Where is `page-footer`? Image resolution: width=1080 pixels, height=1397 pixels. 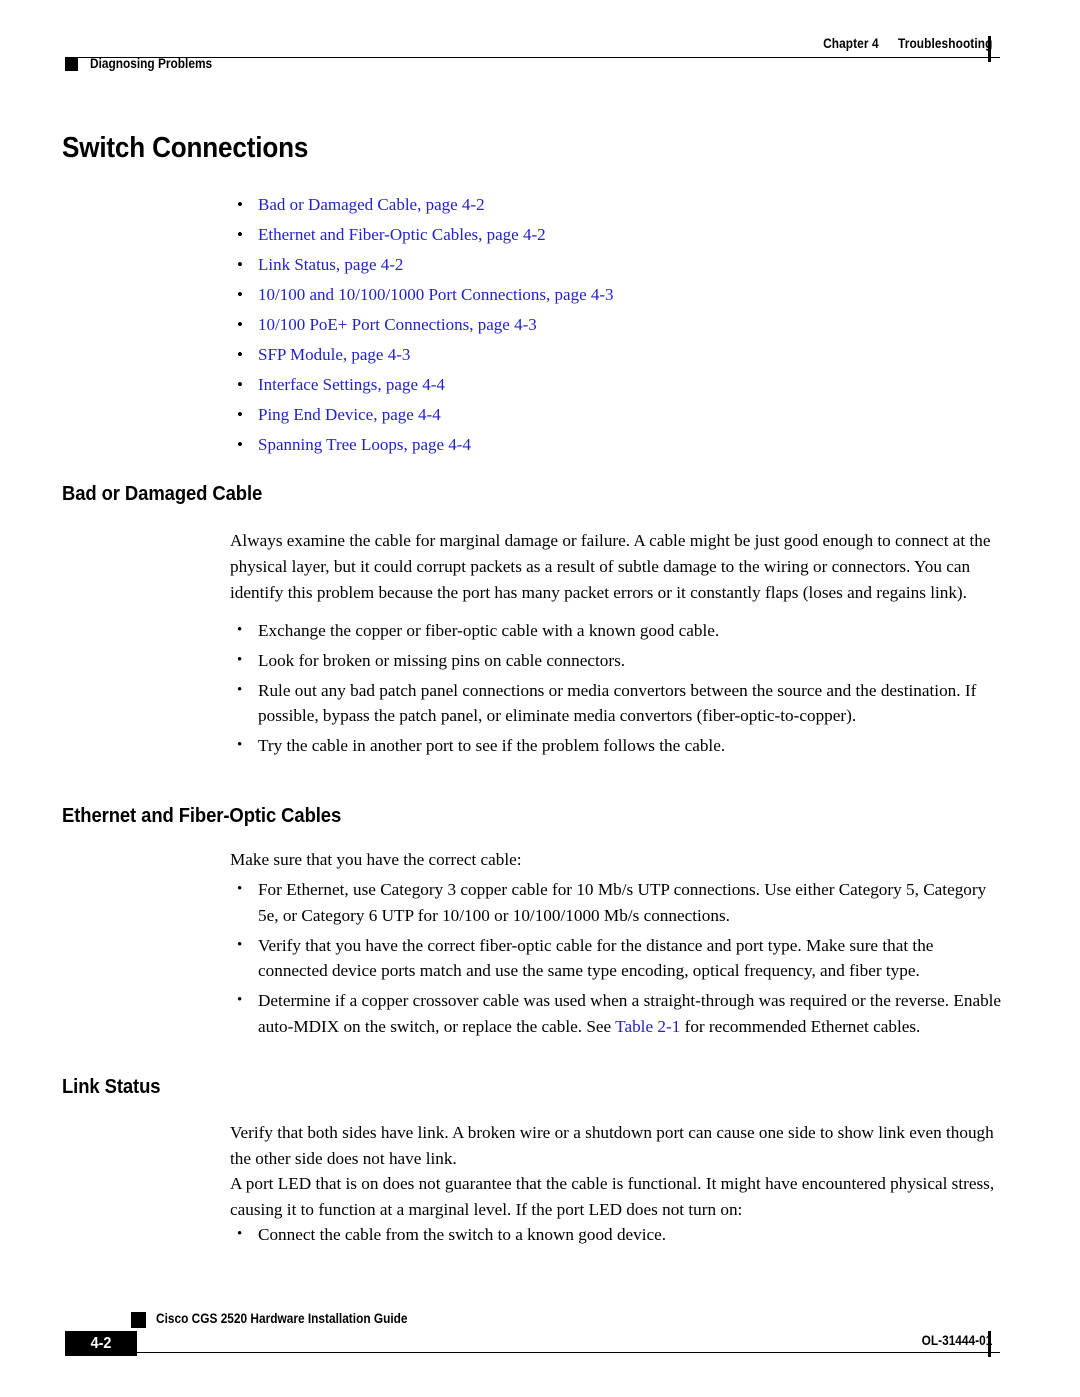 page-footer is located at coordinates (540, 1340).